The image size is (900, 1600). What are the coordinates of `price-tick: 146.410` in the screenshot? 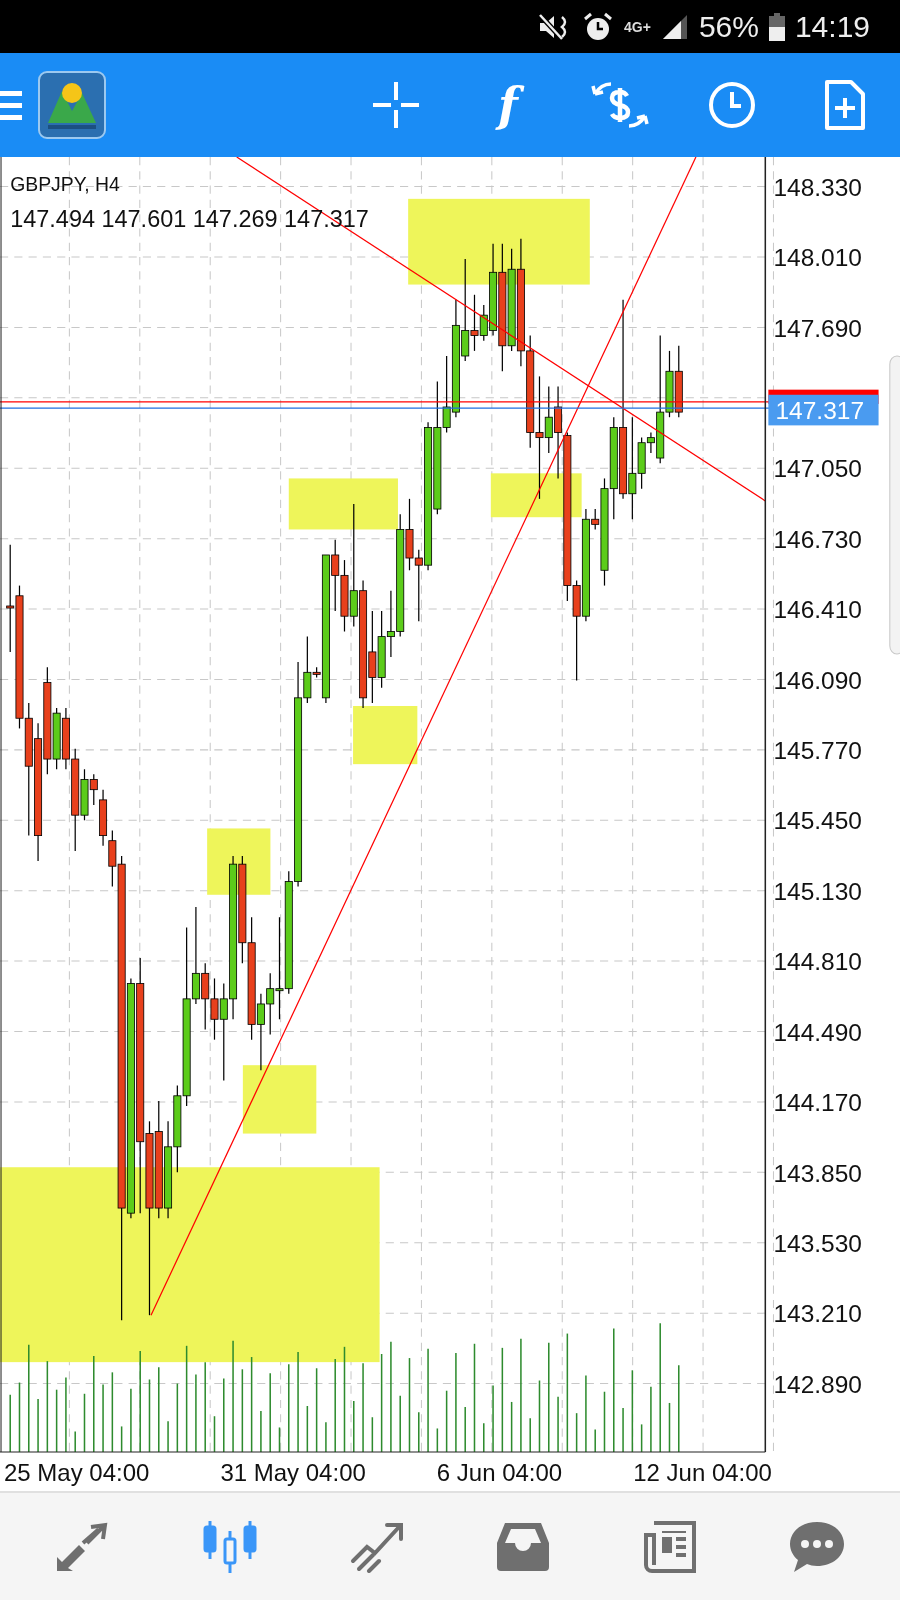 It's located at (817, 610).